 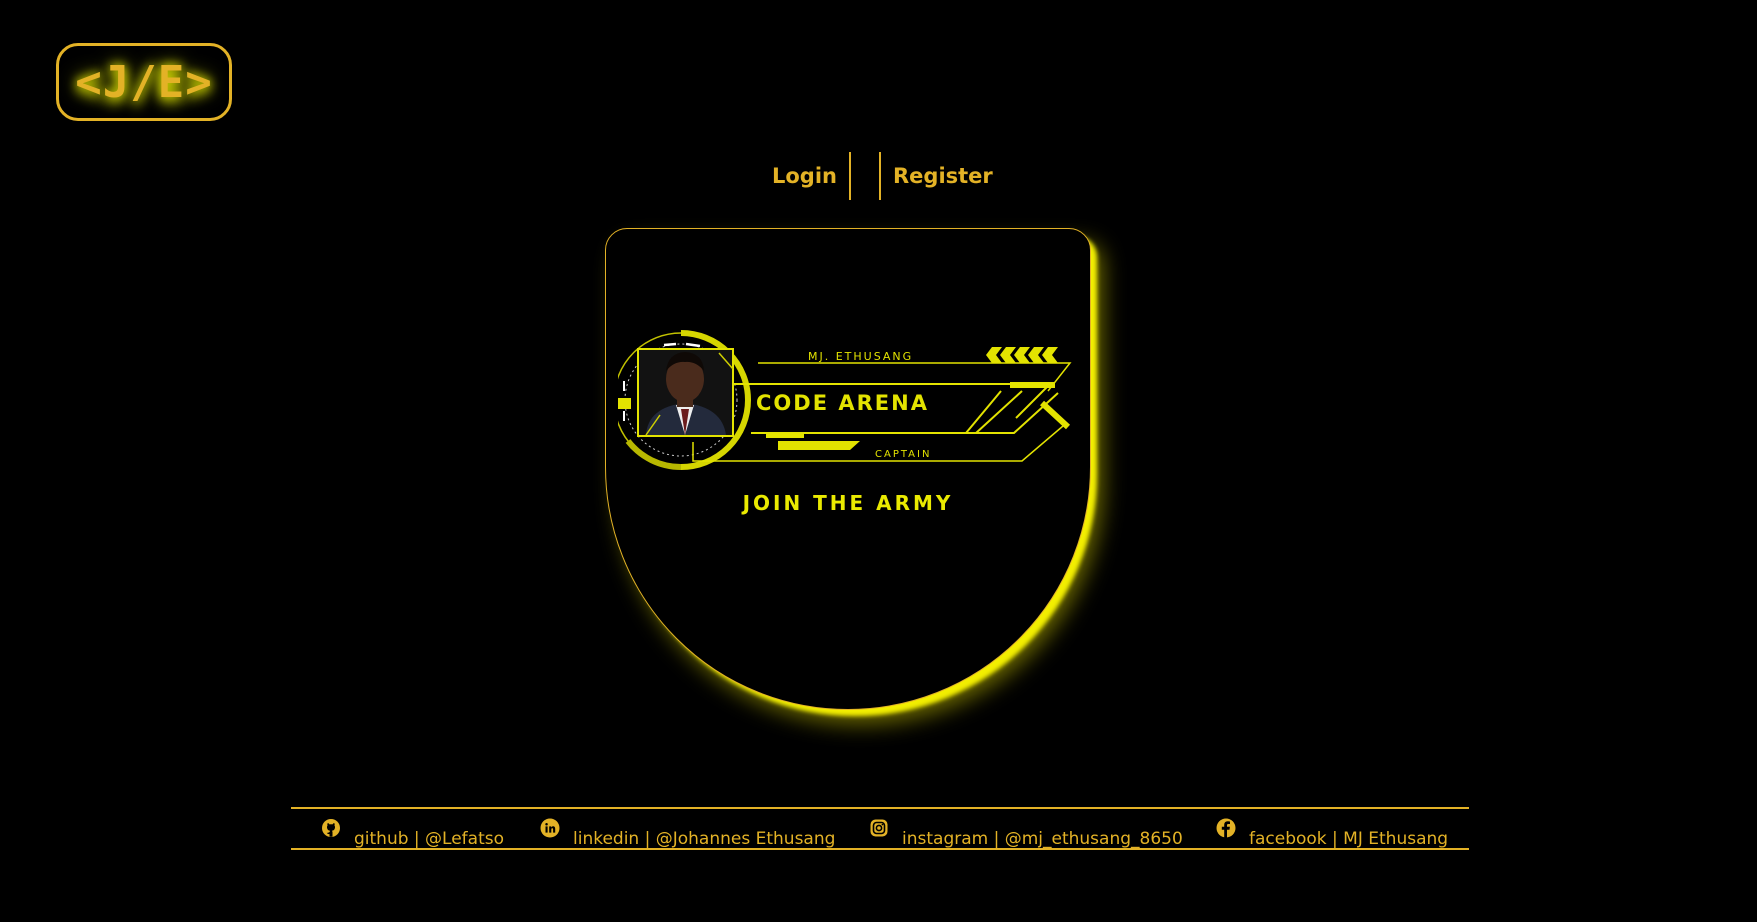 I want to click on facebook-label: facebook | MJ Ethusang, so click(x=1349, y=839).